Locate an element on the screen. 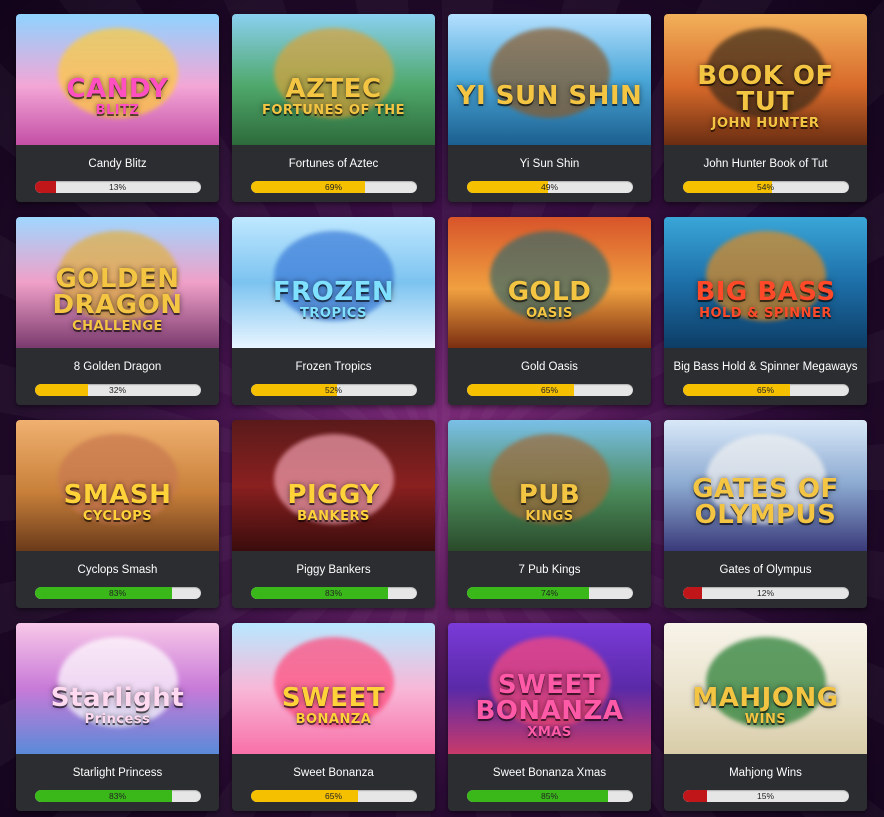  game-logo-subtext: CHALLENGE is located at coordinates (117, 326).